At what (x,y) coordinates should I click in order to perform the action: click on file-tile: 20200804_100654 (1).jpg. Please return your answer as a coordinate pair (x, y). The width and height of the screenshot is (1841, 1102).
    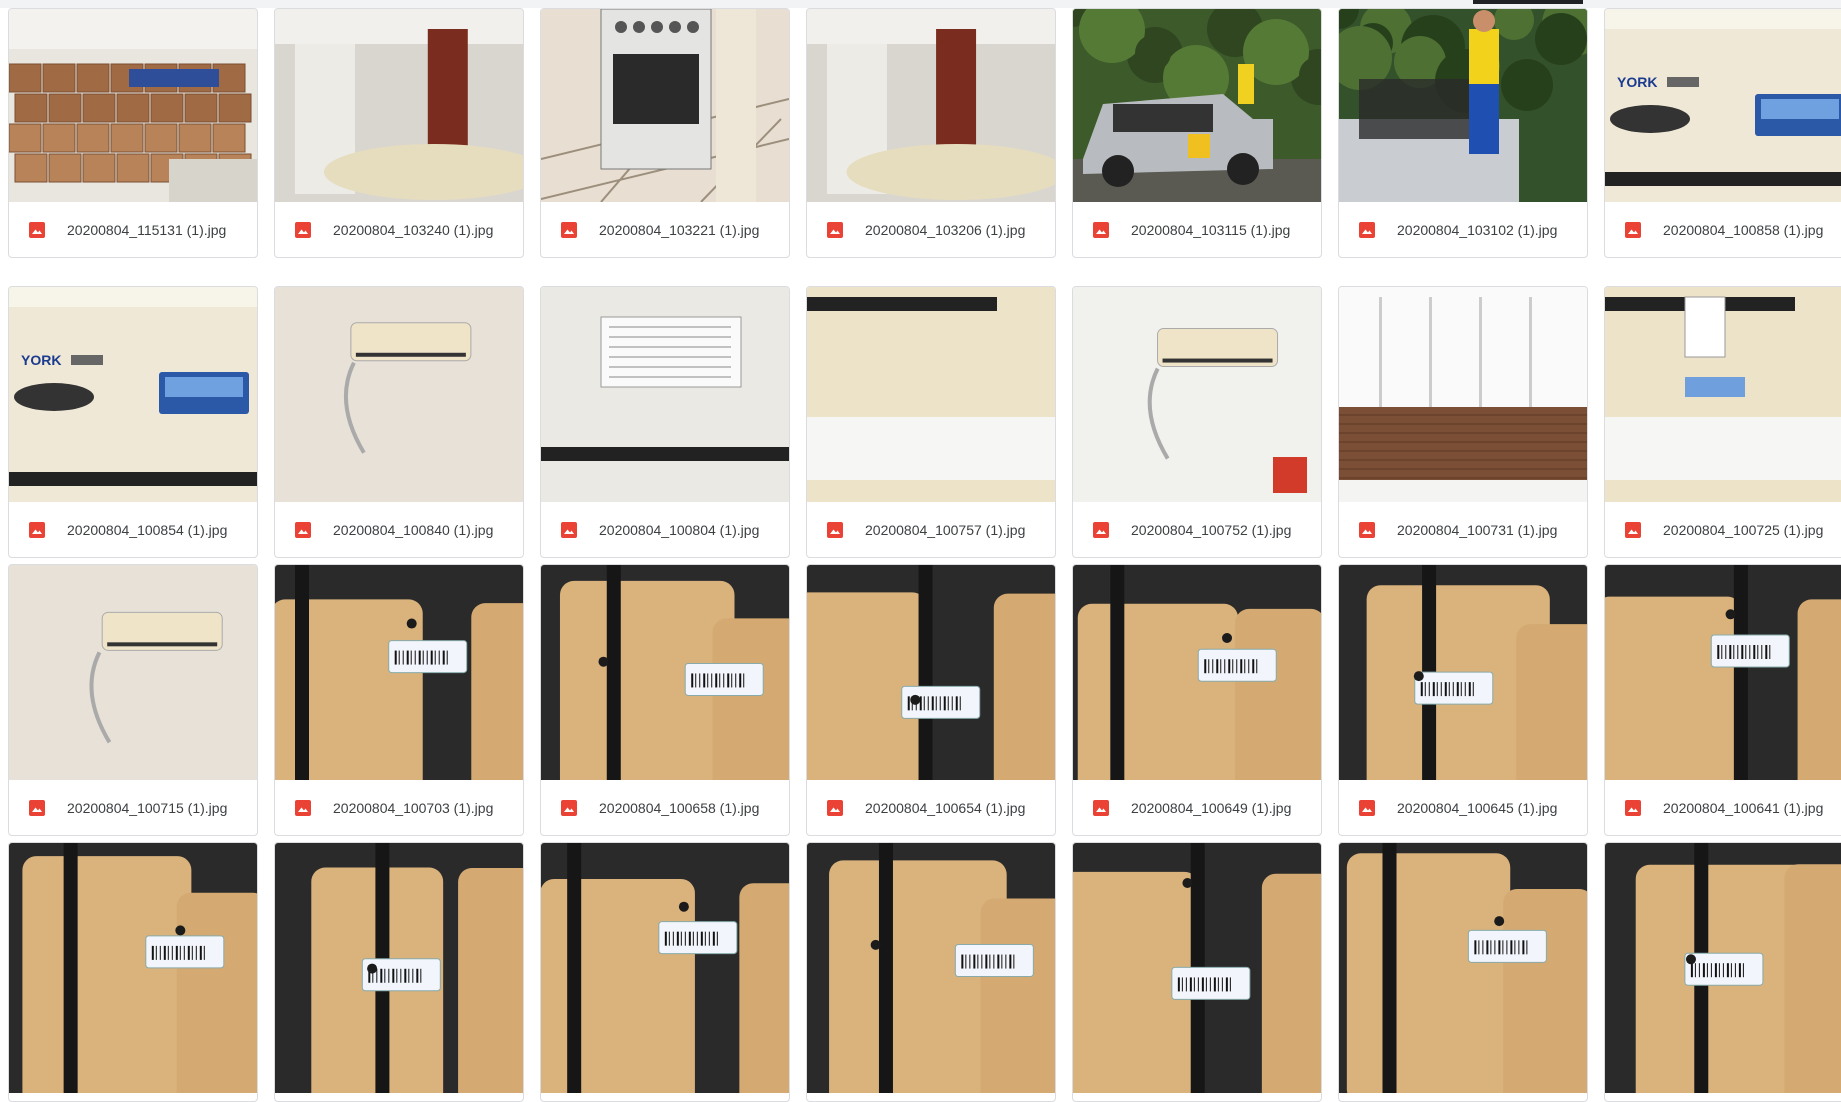
    Looking at the image, I should click on (931, 700).